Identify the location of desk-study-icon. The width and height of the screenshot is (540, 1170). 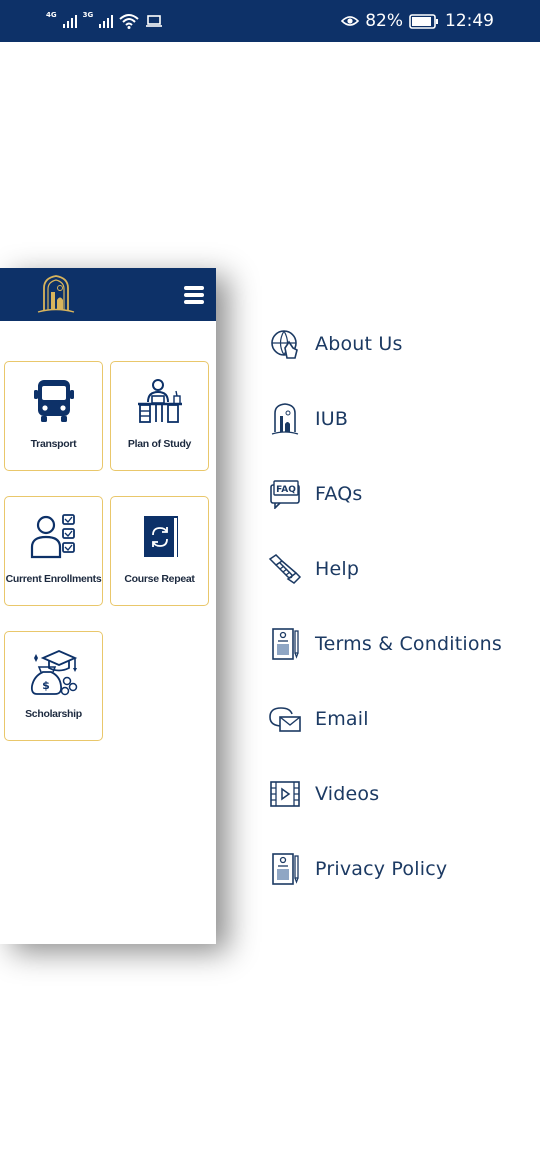
(159, 401).